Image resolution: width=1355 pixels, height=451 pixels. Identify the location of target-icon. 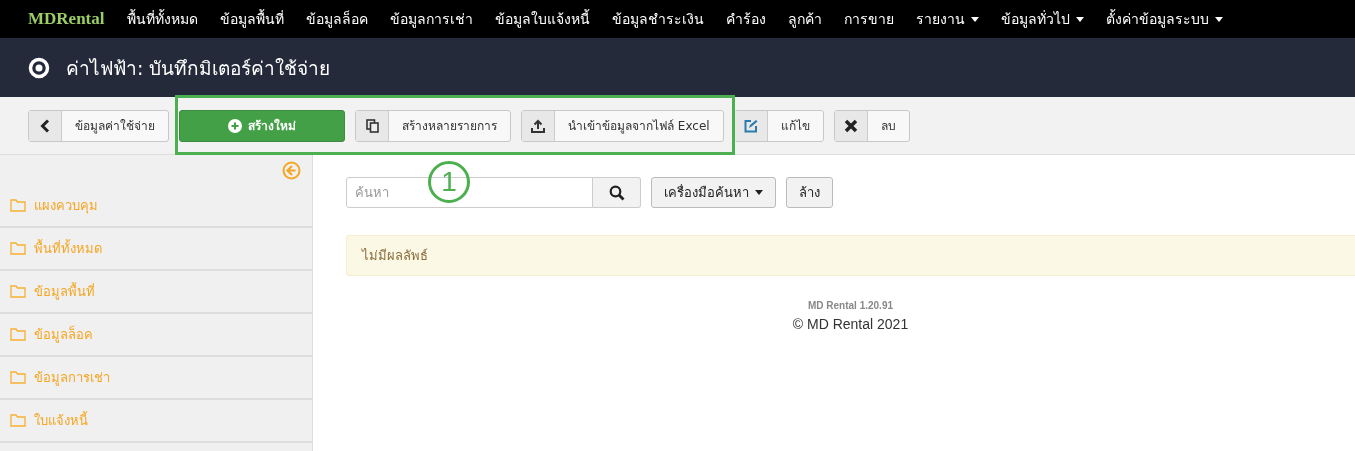
(39, 67).